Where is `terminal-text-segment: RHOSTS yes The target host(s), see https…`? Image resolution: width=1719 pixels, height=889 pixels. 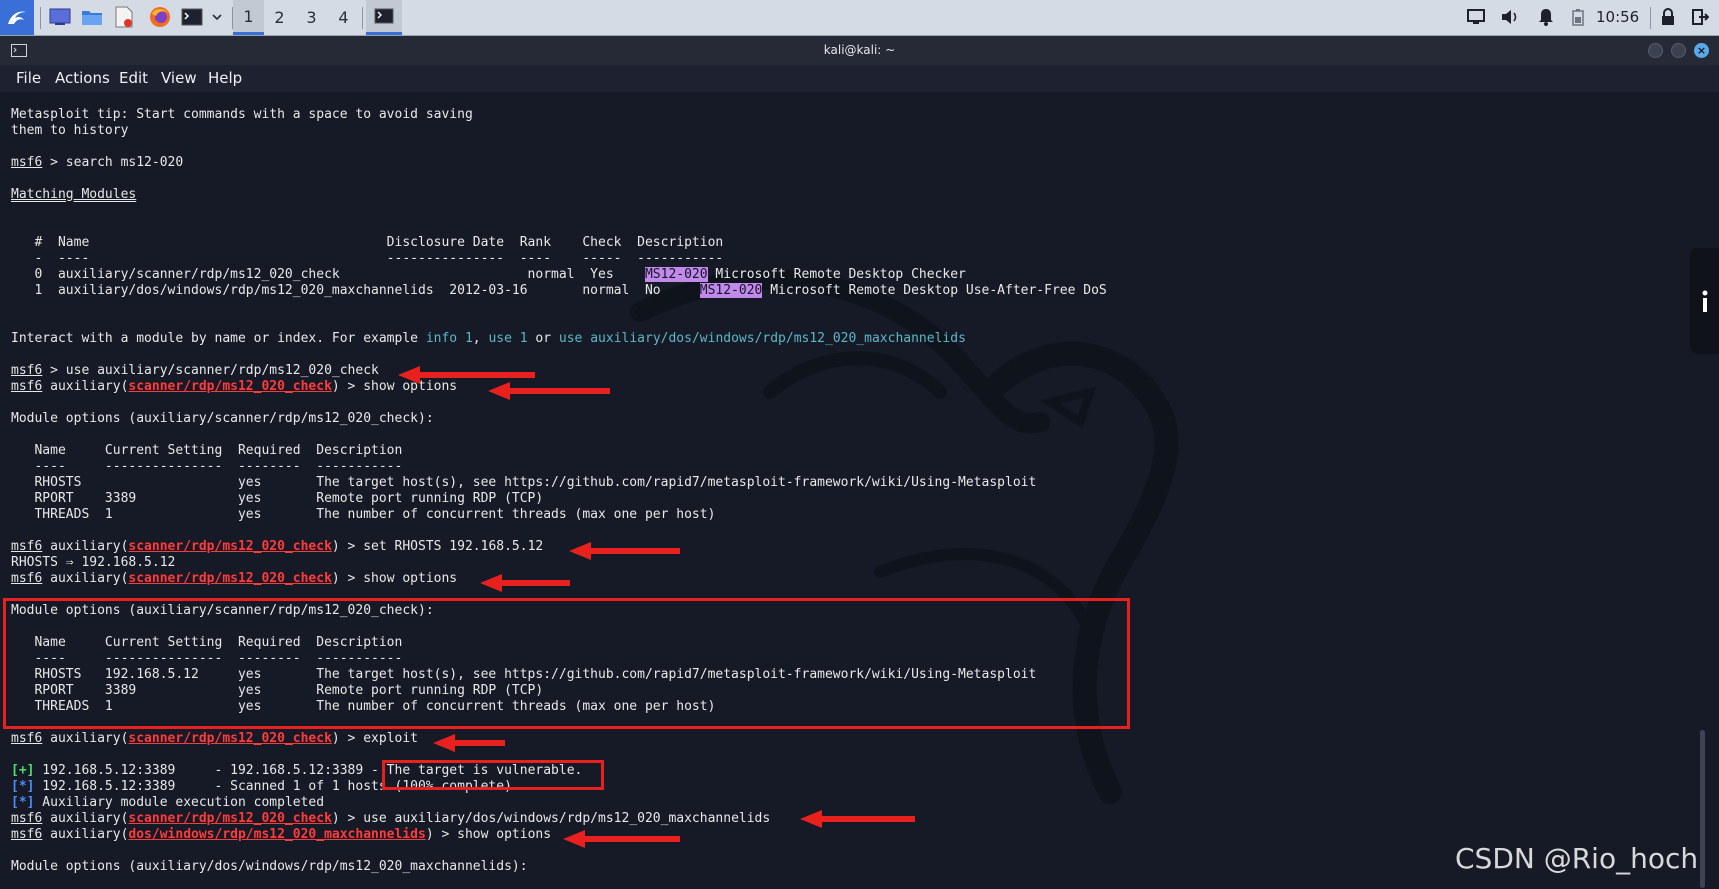 terminal-text-segment: RHOSTS yes The target host(s), see https… is located at coordinates (524, 482).